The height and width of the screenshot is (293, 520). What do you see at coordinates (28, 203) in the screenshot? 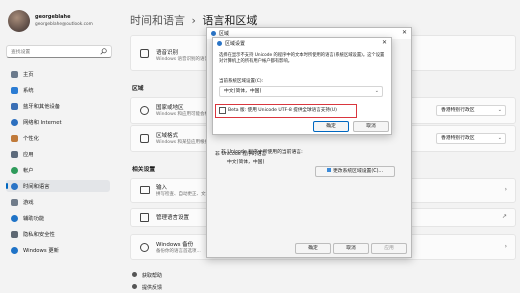
I see `sidebar-item-label: 游戏` at bounding box center [28, 203].